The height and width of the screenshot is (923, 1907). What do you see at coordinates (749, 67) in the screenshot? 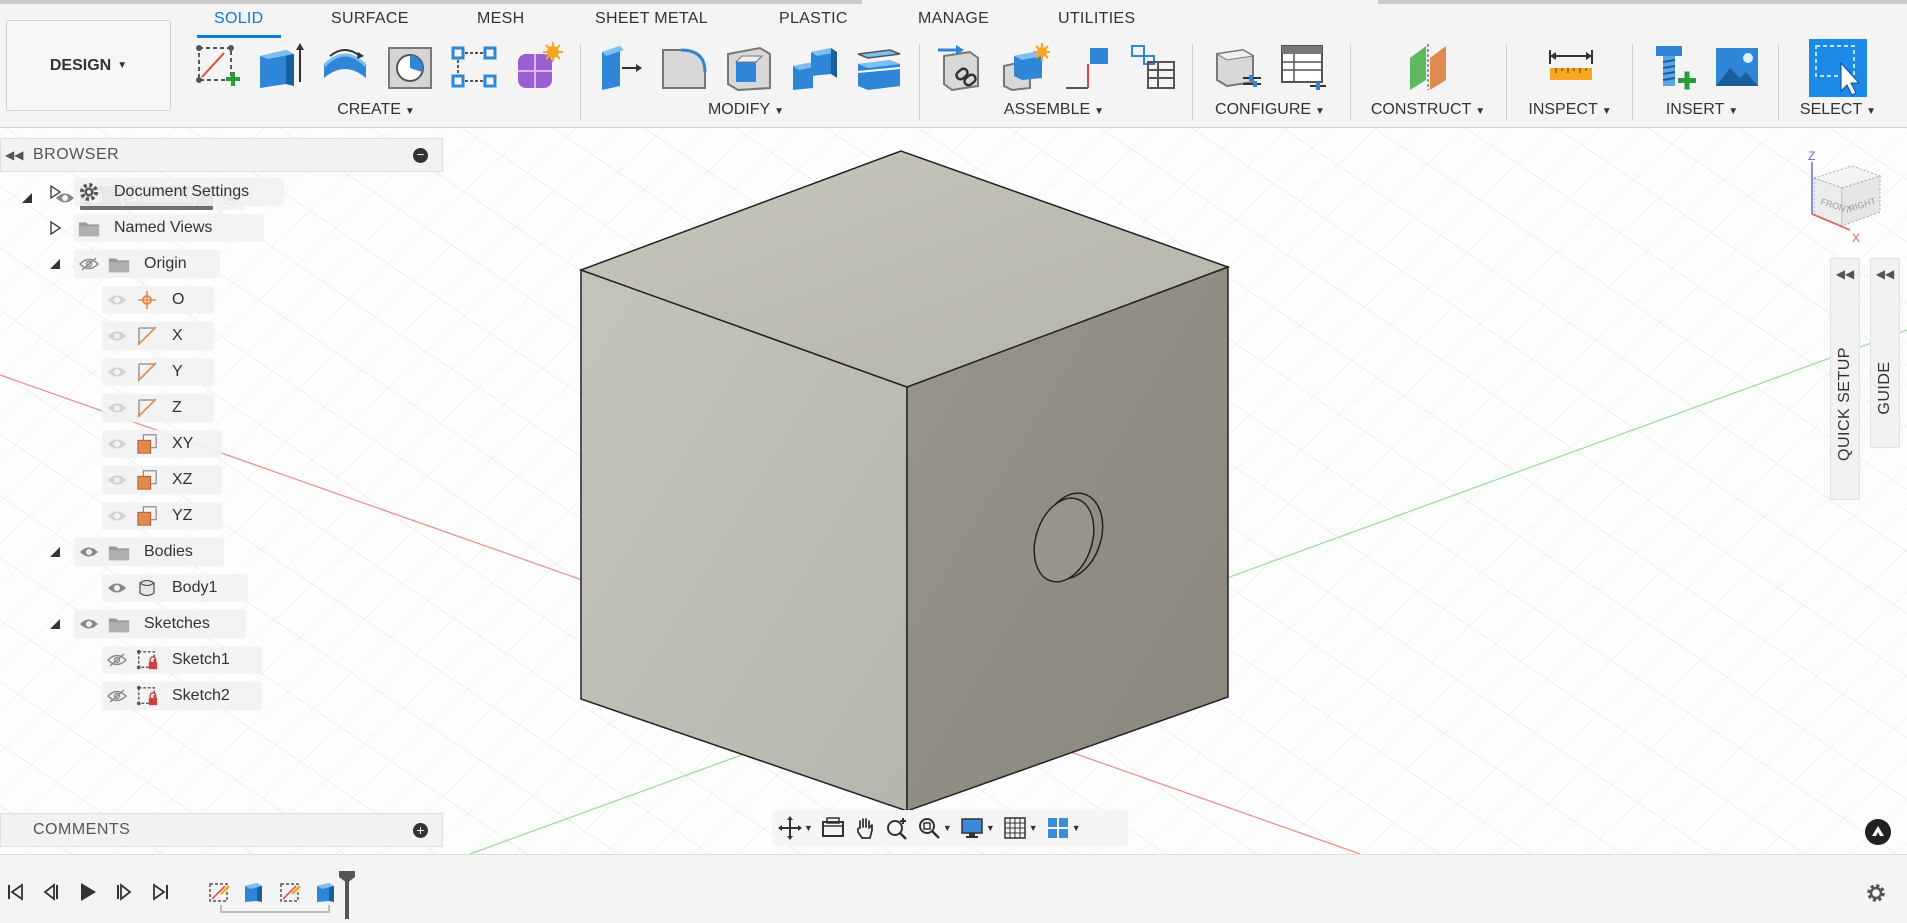
I see `shell-button` at bounding box center [749, 67].